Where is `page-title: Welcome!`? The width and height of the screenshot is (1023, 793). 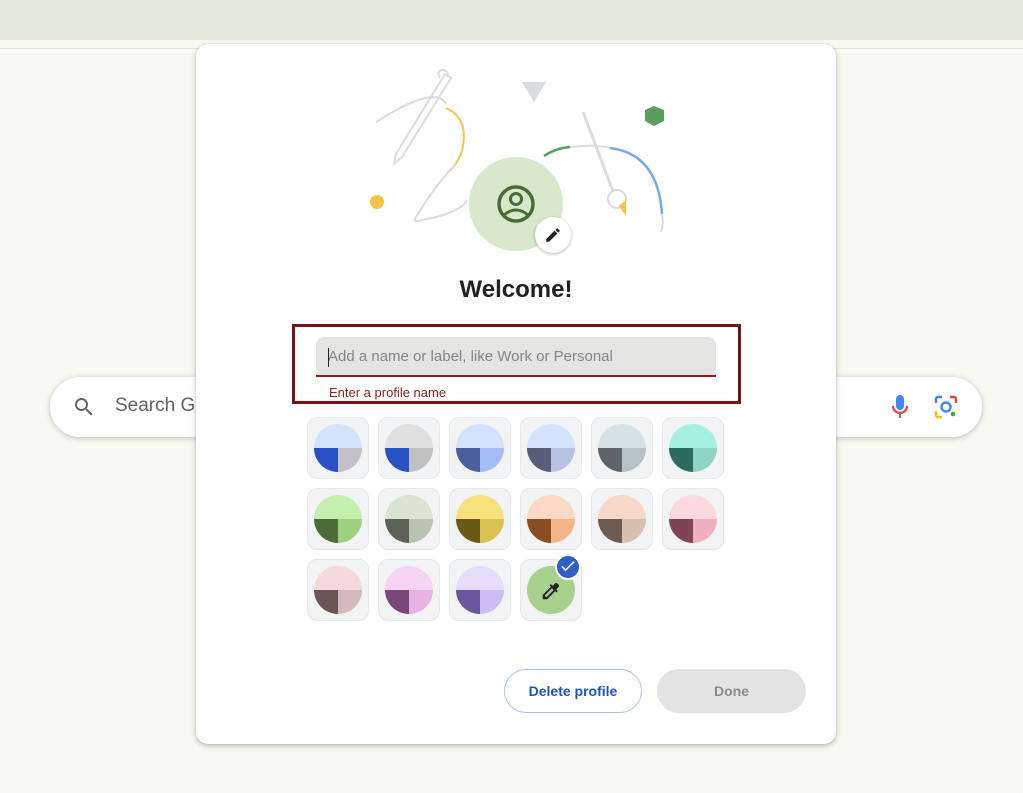 page-title: Welcome! is located at coordinates (516, 289).